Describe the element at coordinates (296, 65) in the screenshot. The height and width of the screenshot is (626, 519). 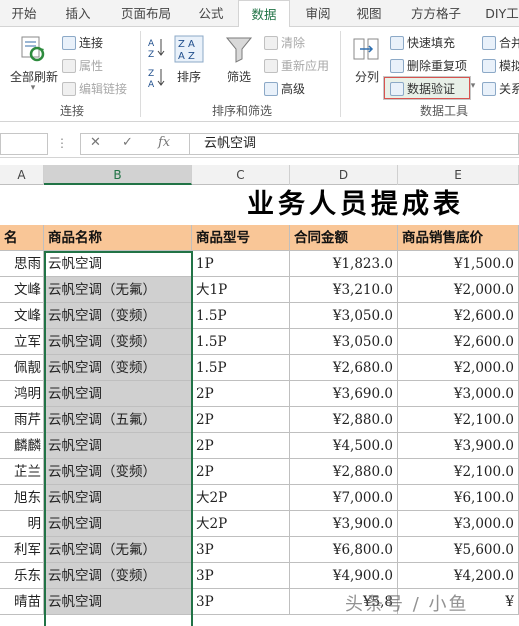
I see `reapply-button: 重新应用` at that location.